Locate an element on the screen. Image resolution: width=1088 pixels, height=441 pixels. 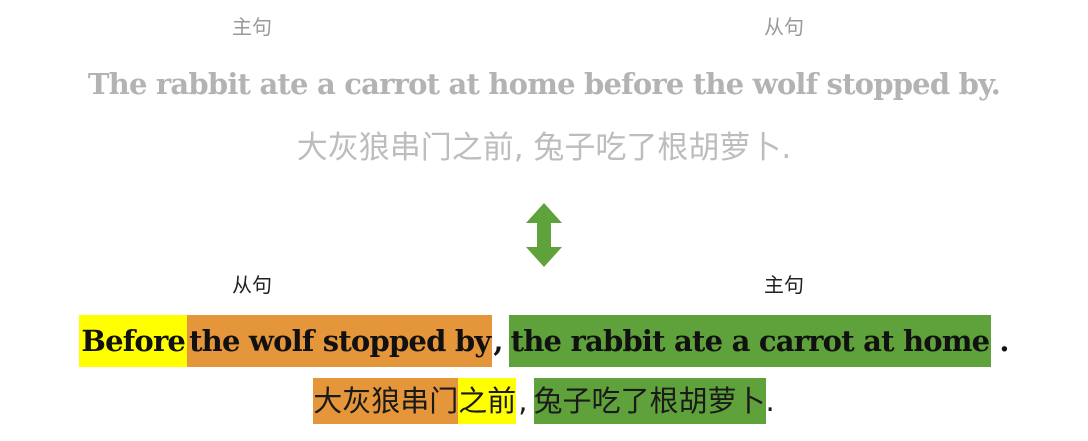
highlight-before-word: Before is located at coordinates (133, 341).